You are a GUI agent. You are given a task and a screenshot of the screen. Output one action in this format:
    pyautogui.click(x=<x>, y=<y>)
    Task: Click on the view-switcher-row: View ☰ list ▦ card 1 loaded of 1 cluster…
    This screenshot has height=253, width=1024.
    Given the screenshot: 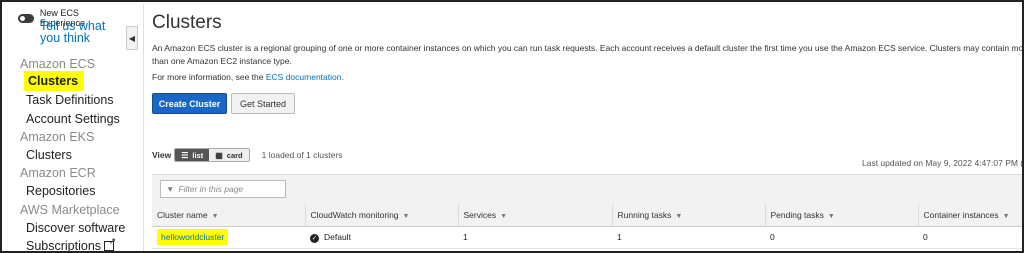 What is the action you would take?
    pyautogui.click(x=247, y=155)
    